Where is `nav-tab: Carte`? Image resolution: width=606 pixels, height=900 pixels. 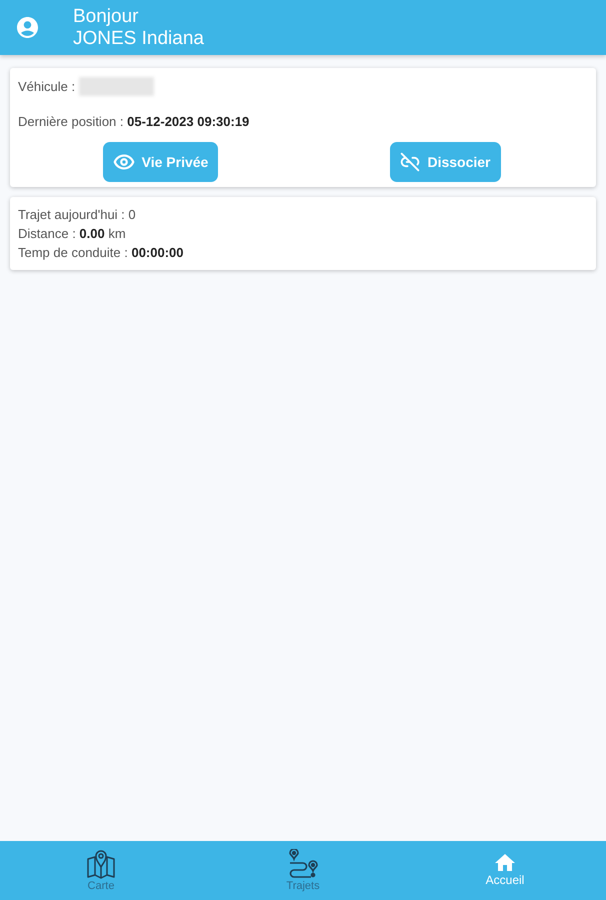
nav-tab: Carte is located at coordinates (101, 870).